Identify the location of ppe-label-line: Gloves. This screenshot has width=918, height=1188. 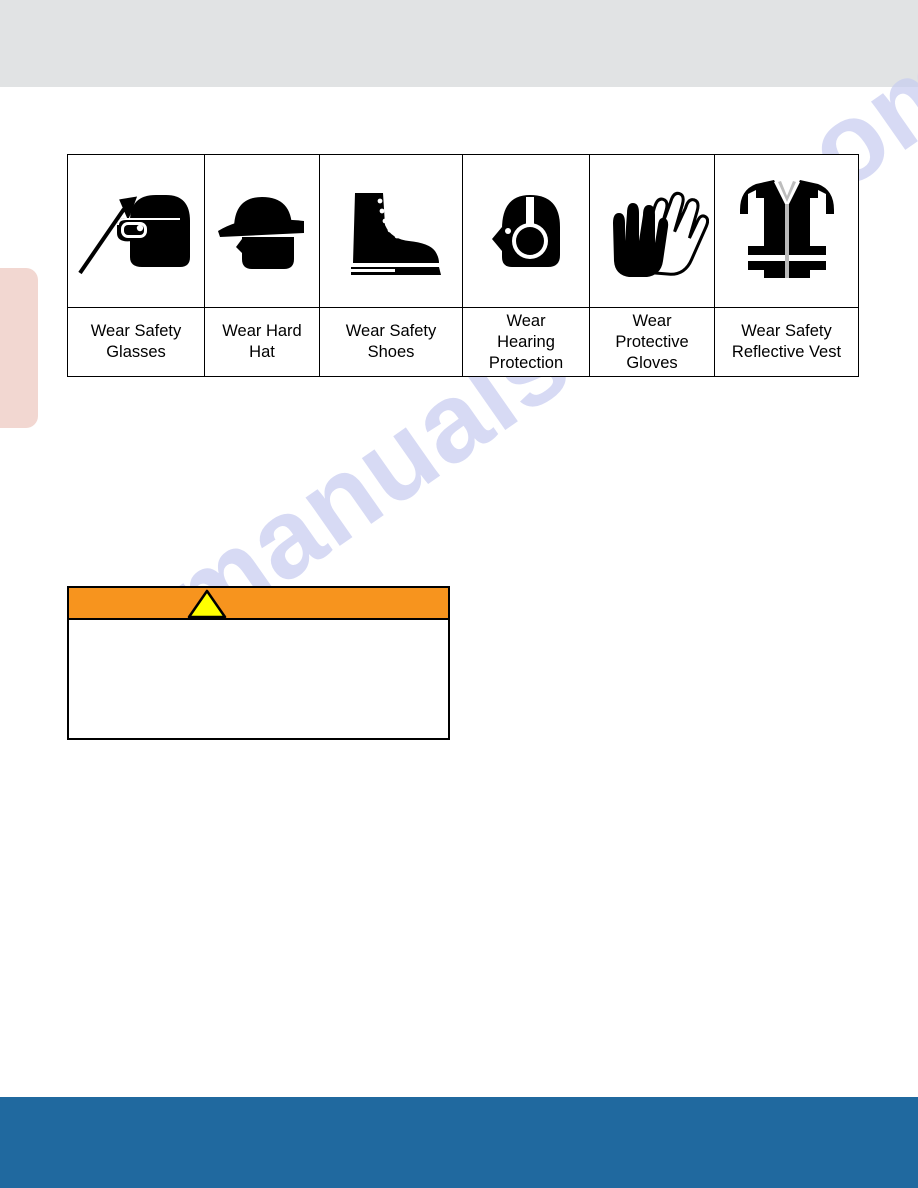
(652, 362).